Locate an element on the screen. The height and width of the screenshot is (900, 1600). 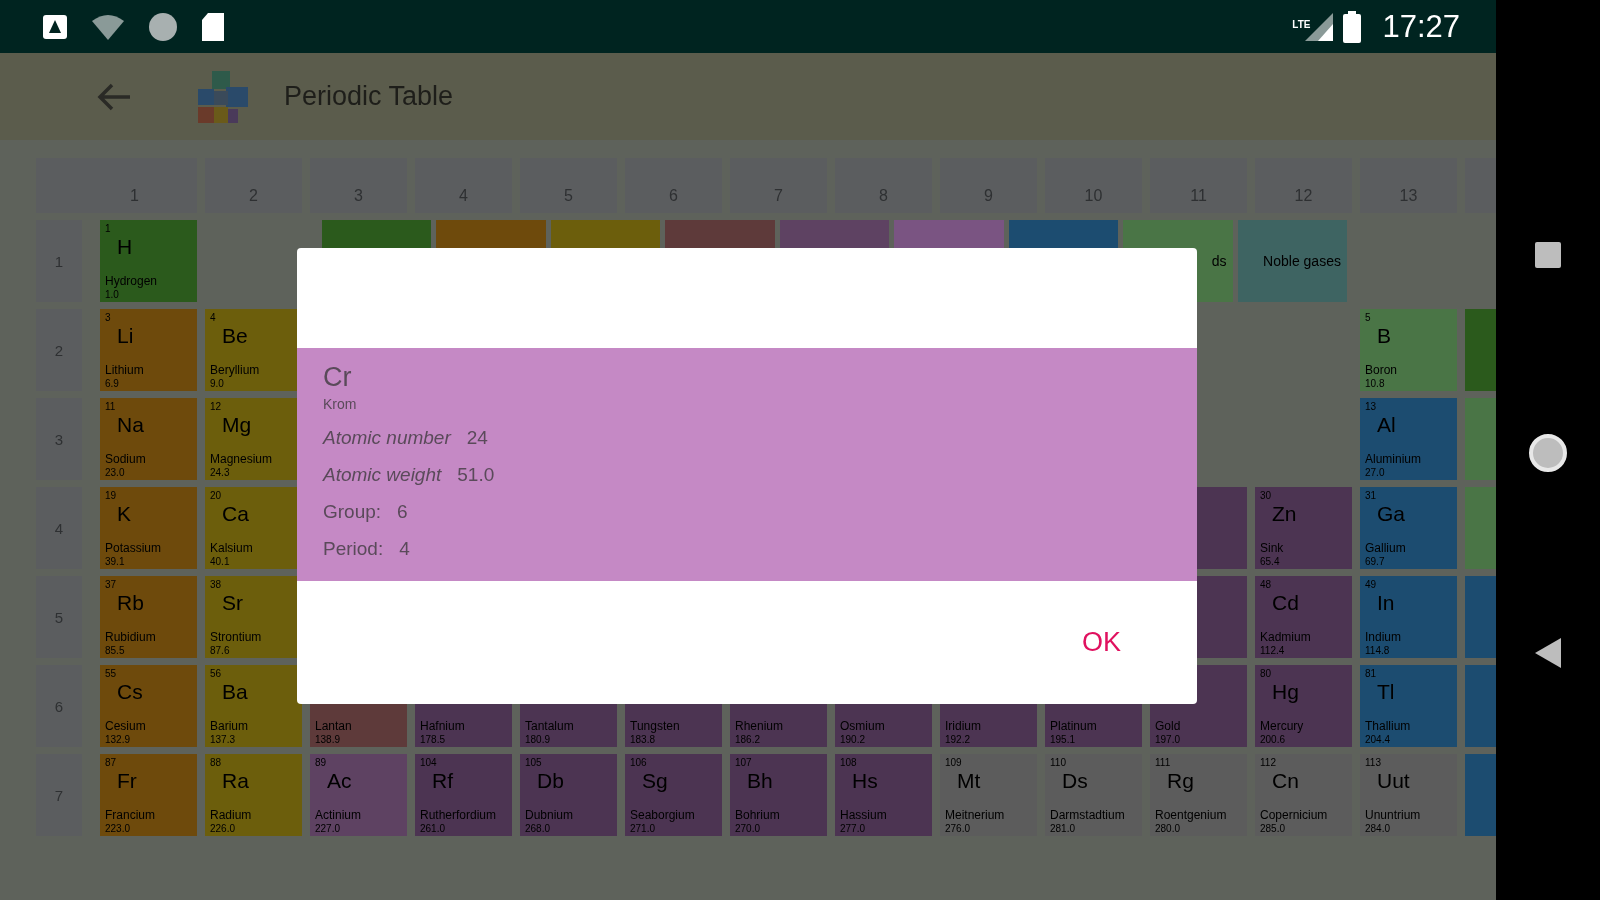
element-name: Copernicium is located at coordinates (1294, 815).